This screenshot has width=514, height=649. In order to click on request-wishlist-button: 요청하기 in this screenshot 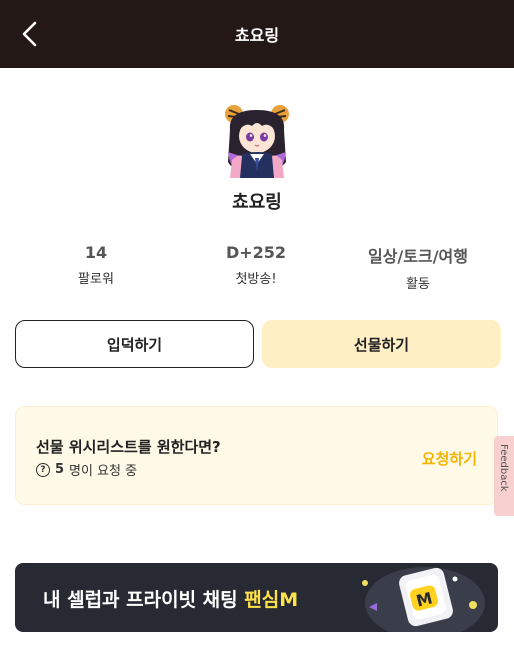, I will do `click(449, 458)`.